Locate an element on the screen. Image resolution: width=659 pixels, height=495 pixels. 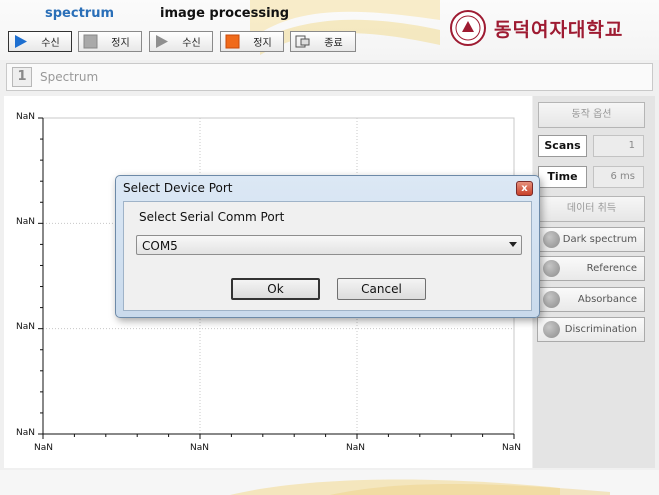
time-label: Time is located at coordinates (562, 177).